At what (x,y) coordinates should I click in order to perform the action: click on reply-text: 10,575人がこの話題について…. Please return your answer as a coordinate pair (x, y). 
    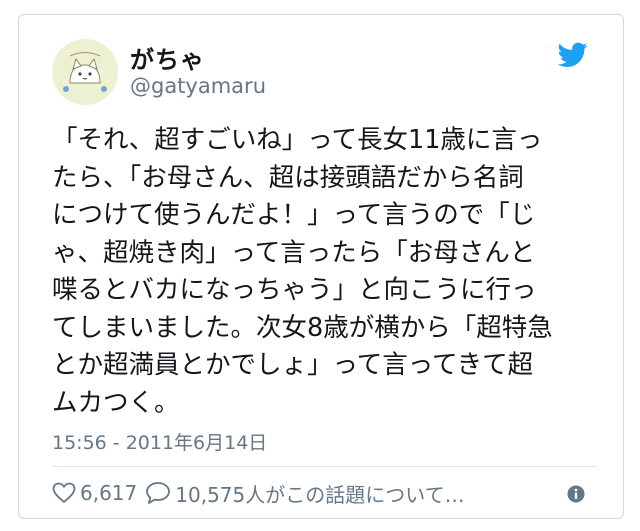
    Looking at the image, I should click on (320, 494).